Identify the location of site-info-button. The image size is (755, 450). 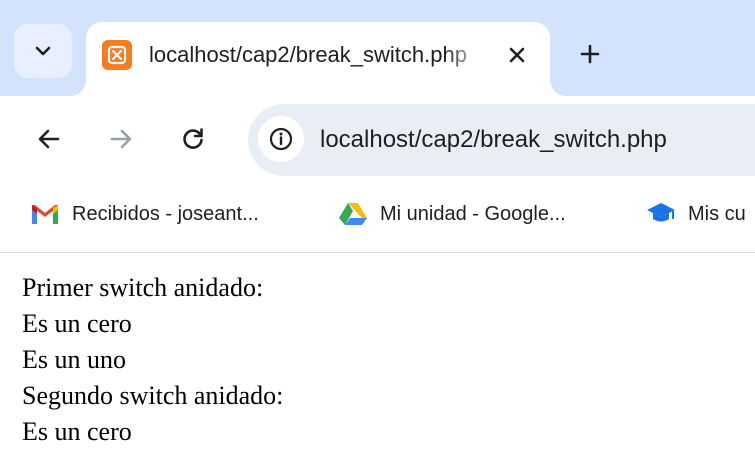
(281, 139).